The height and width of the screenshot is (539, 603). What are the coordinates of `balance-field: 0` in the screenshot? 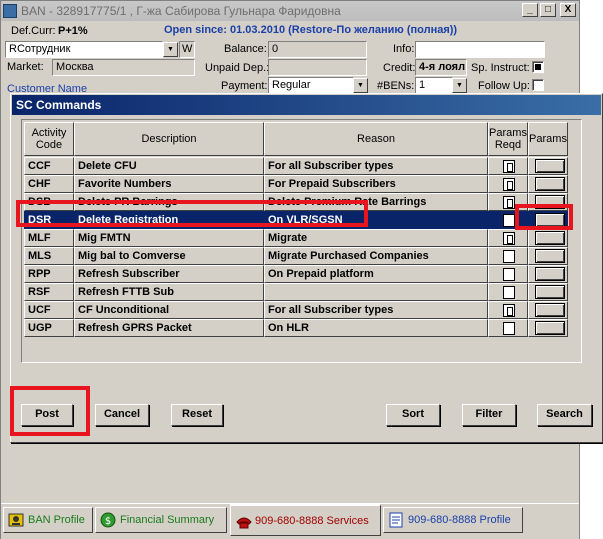 It's located at (317, 49).